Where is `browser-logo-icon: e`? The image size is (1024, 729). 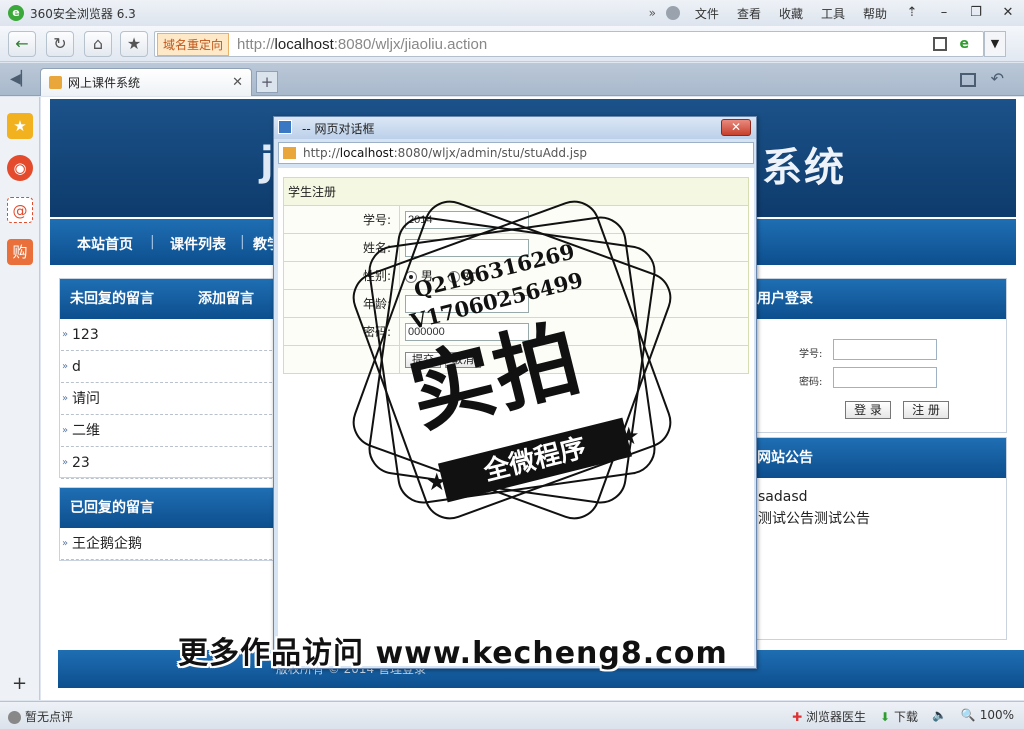 browser-logo-icon: e is located at coordinates (16, 13).